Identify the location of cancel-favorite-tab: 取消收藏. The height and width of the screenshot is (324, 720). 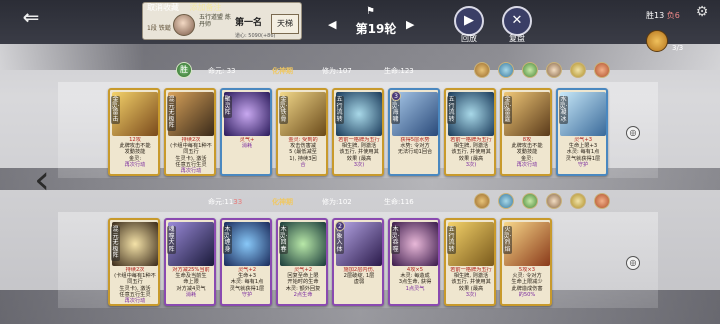
(163, 7).